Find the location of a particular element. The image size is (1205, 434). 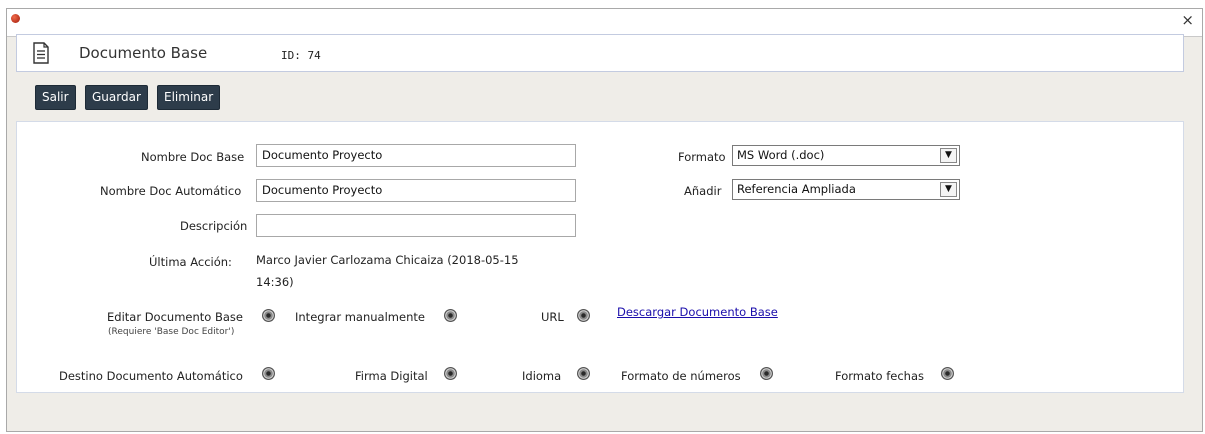

anadir-select: Referencia Ampliada ▼ is located at coordinates (846, 189).